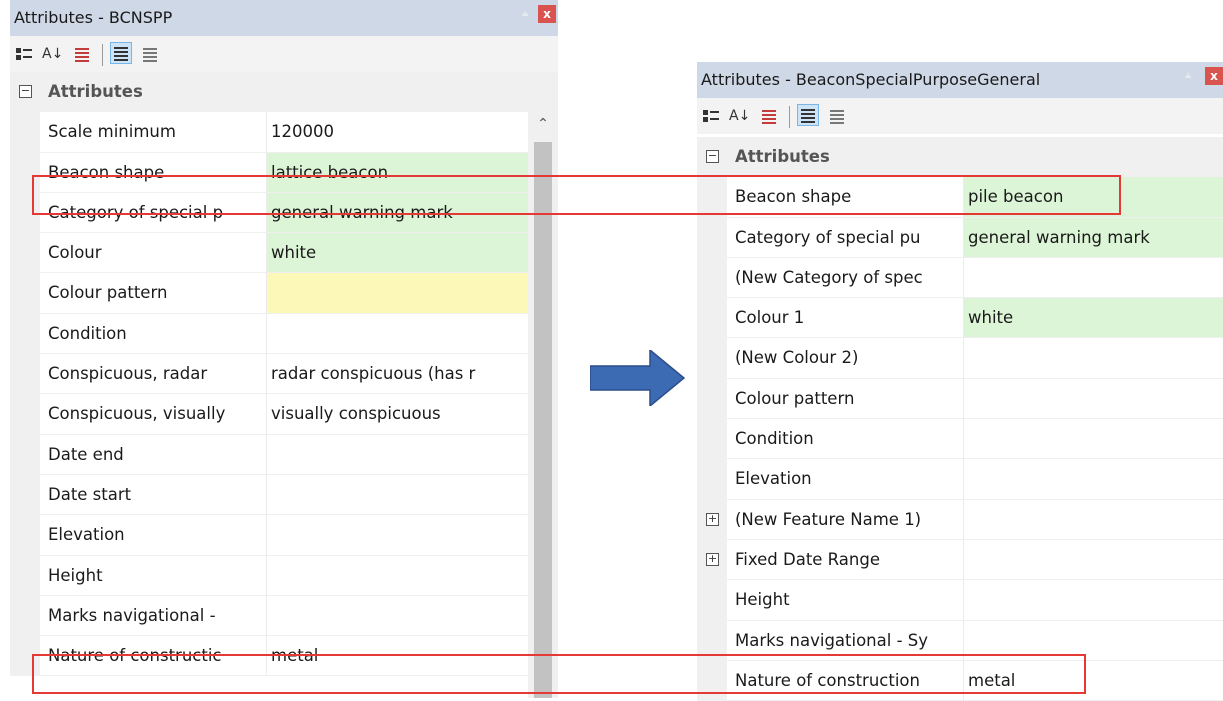 This screenshot has height=701, width=1223. I want to click on property-name: Marks navigational -, so click(153, 616).